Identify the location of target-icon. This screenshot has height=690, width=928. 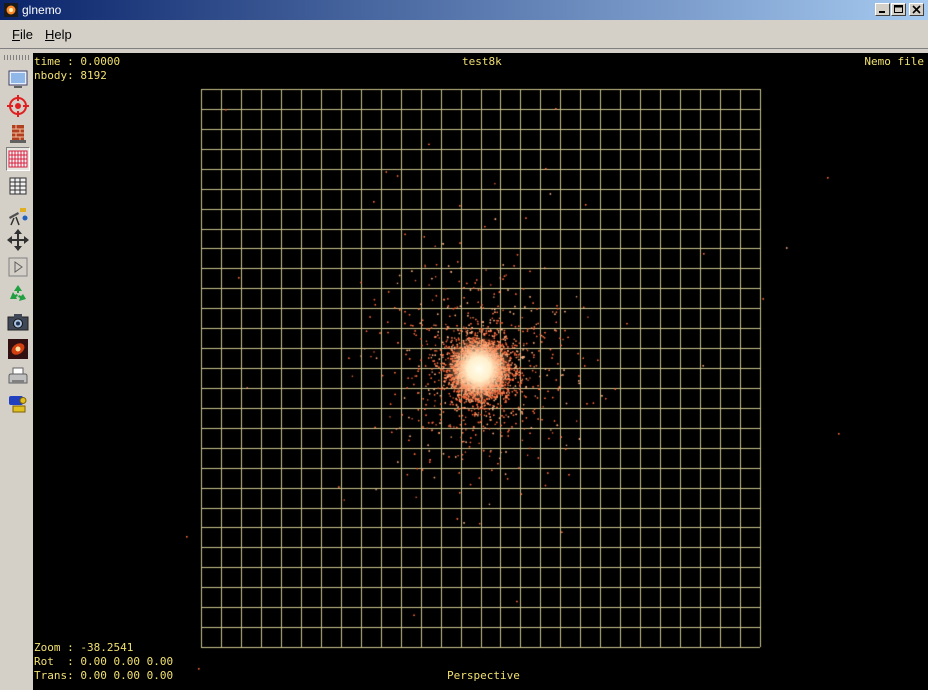
(18, 106).